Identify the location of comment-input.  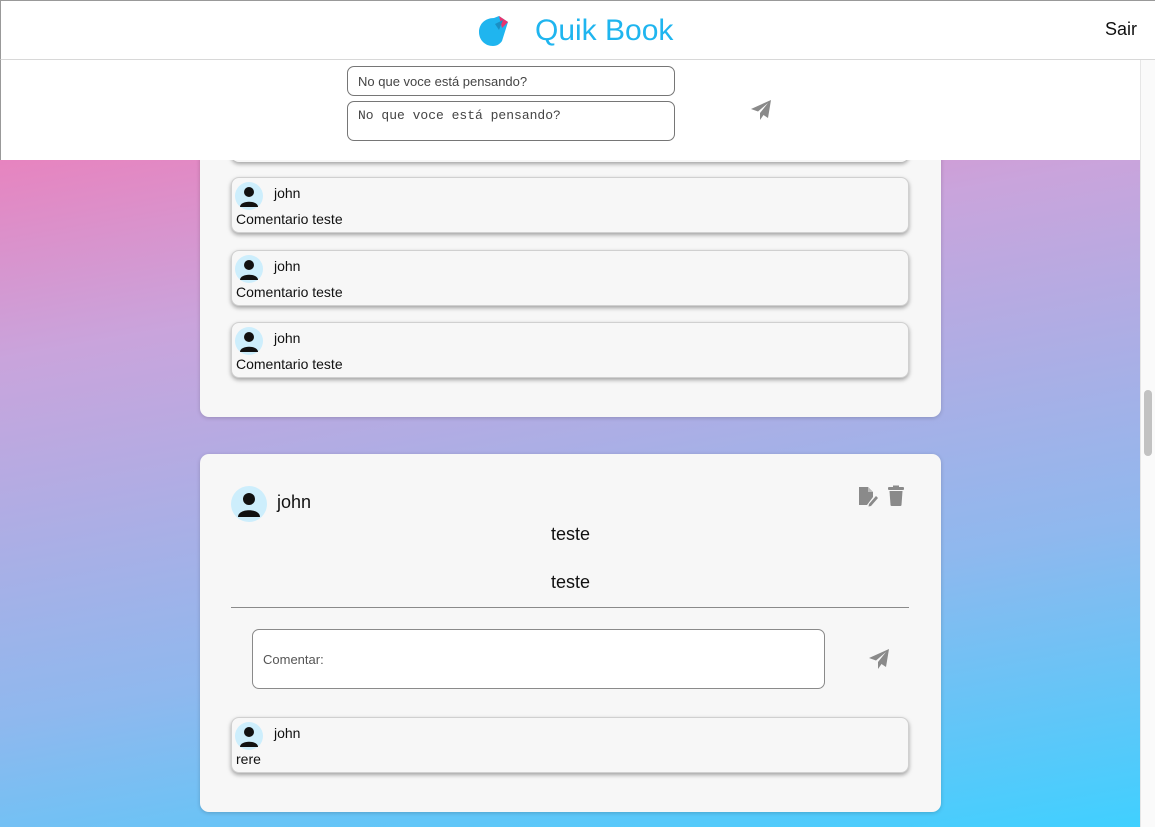
(538, 659).